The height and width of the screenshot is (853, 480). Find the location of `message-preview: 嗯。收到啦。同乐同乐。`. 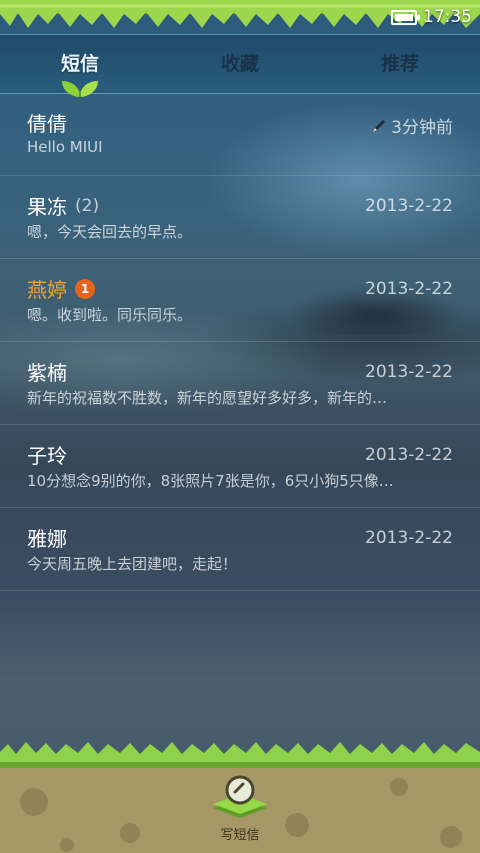

message-preview: 嗯。收到啦。同乐同乐。 is located at coordinates (110, 315).